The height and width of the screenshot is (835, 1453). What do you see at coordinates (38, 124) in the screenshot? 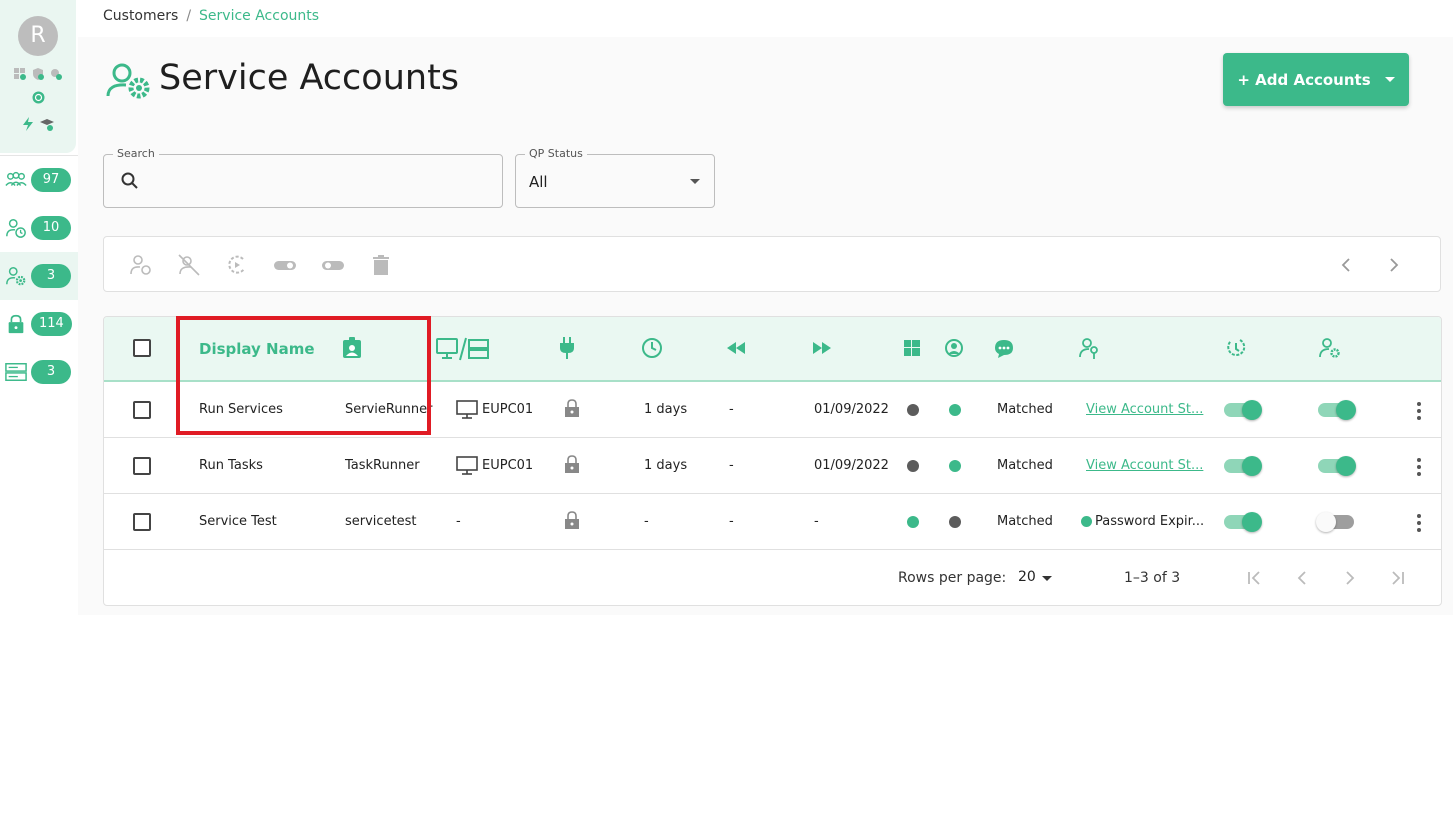
I see `power-row` at bounding box center [38, 124].